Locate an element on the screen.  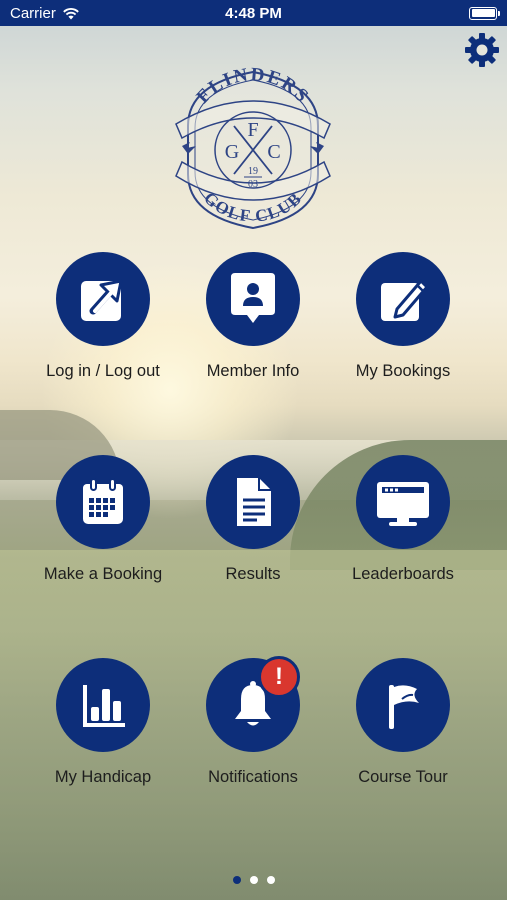
my-handicap-button is located at coordinates (103, 705).